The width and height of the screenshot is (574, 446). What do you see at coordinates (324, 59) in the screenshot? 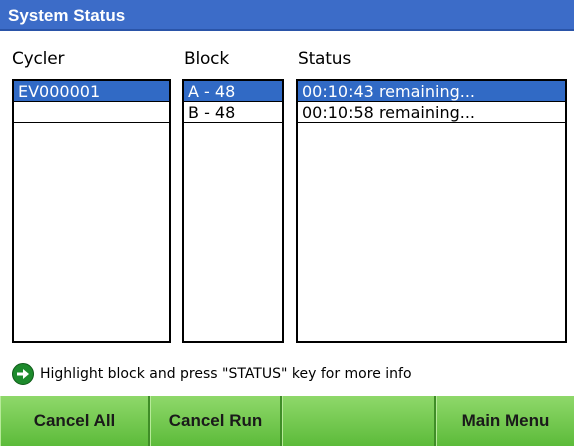
I see `status-column-header: Status` at bounding box center [324, 59].